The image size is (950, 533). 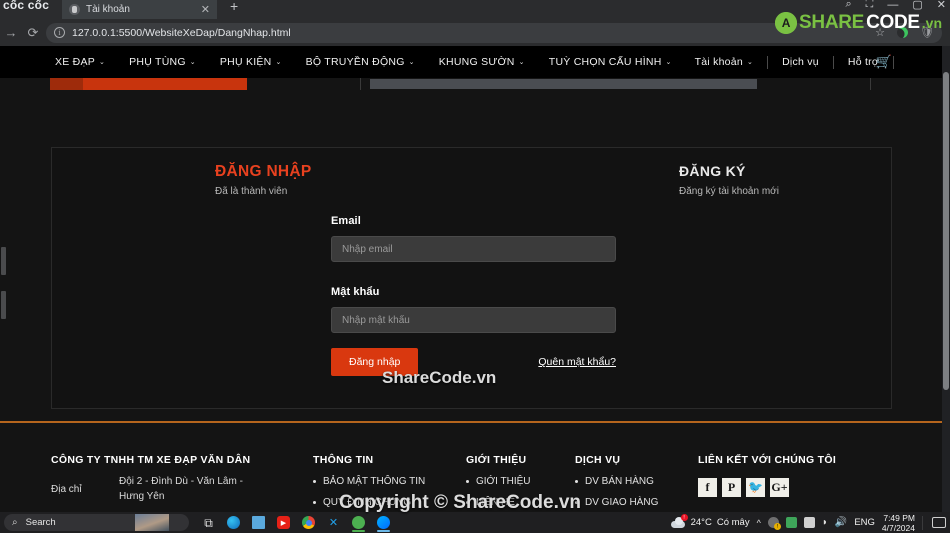 I want to click on footer-link-label: DV BÁN HÀNG, so click(x=619, y=481).